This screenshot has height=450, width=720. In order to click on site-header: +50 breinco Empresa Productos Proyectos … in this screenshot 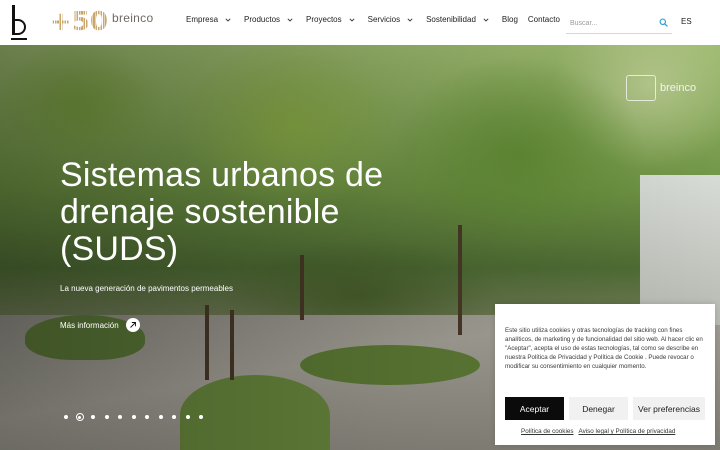, I will do `click(360, 22)`.